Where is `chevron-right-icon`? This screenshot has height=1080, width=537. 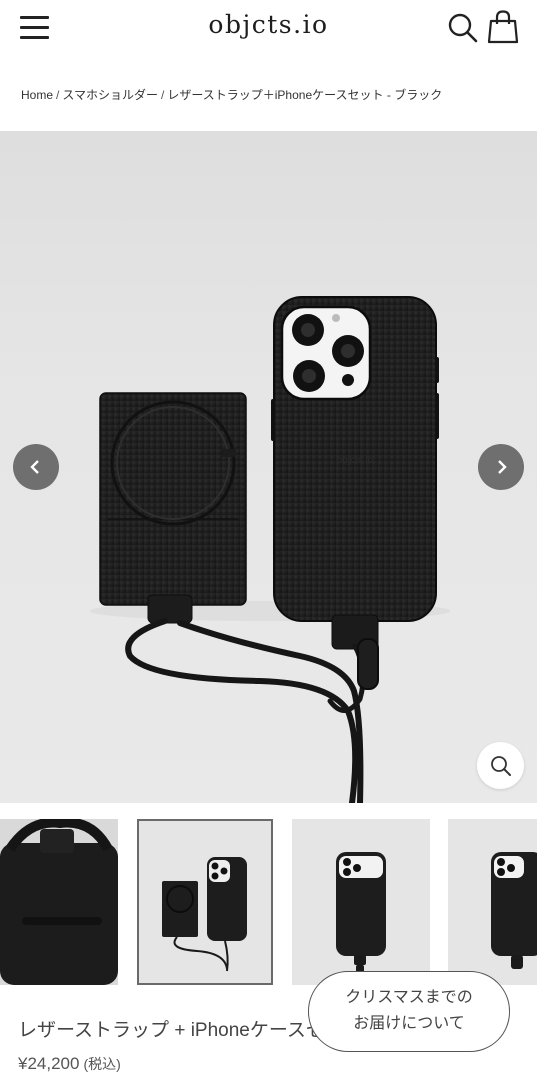
chevron-right-icon is located at coordinates (502, 467).